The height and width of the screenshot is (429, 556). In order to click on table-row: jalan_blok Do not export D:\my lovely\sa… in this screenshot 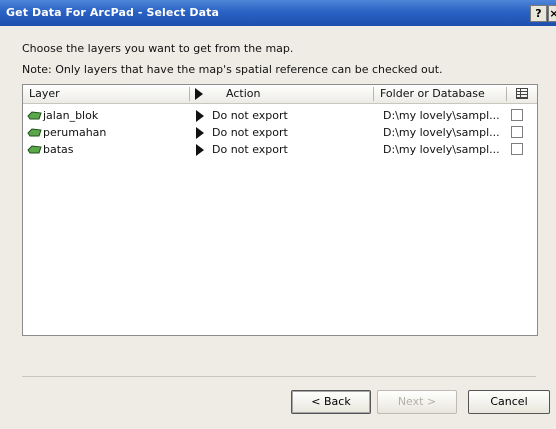, I will do `click(280, 115)`.